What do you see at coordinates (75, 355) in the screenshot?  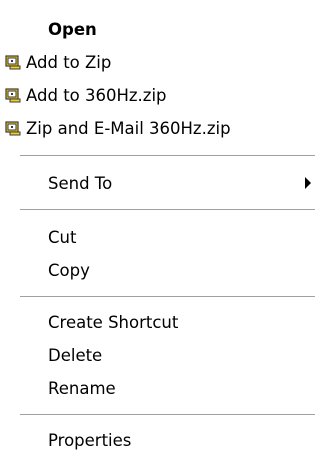 I see `menu-item-delete-label: Delete` at bounding box center [75, 355].